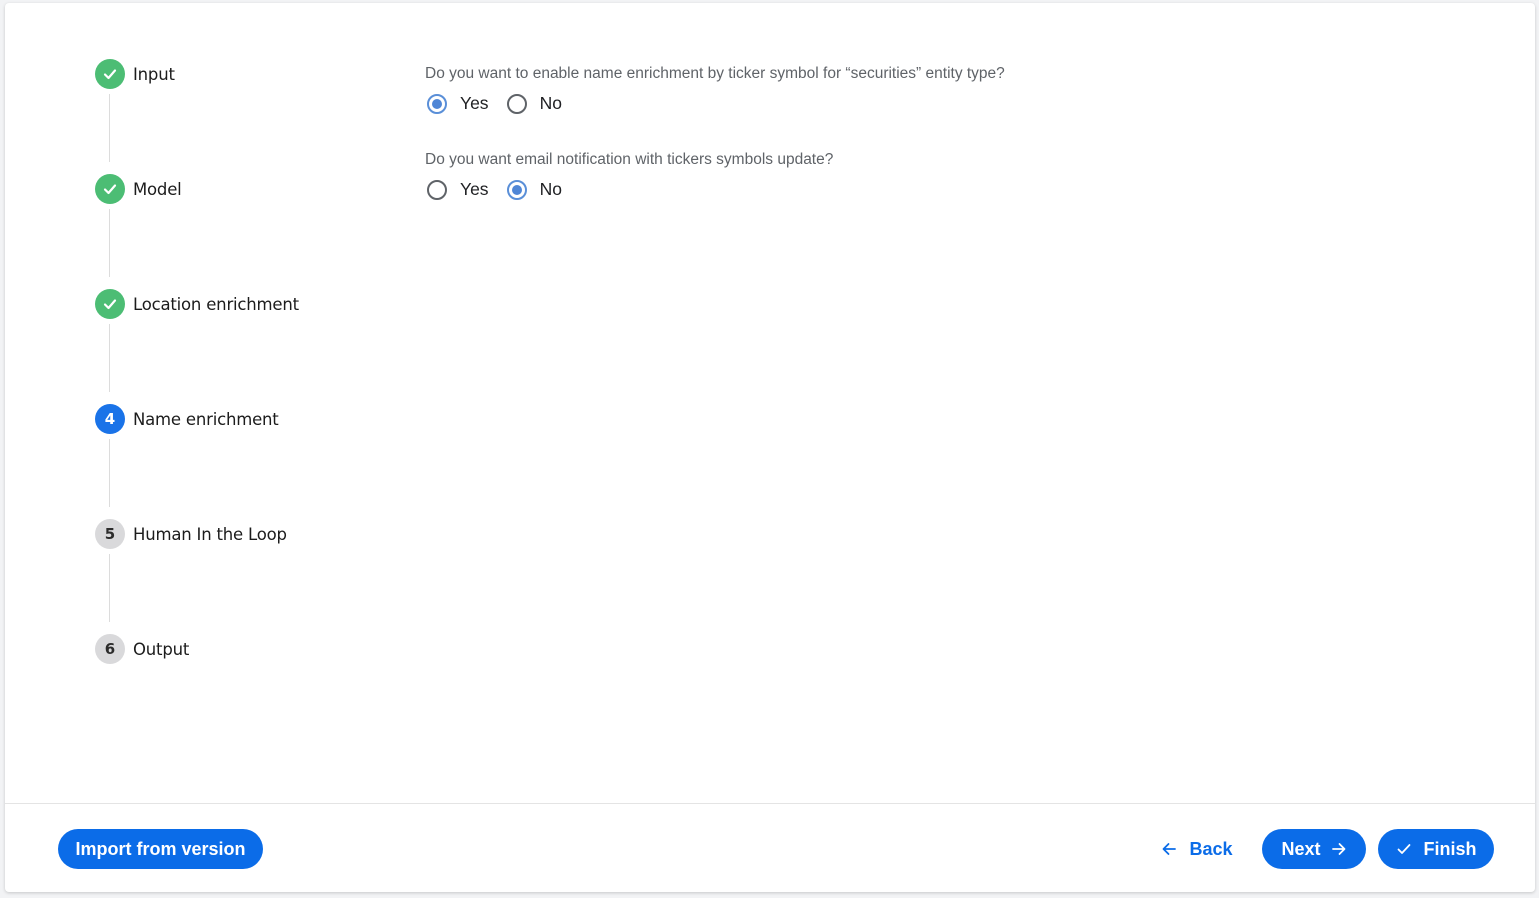 This screenshot has height=898, width=1539. What do you see at coordinates (110, 419) in the screenshot?
I see `step-number: 4` at bounding box center [110, 419].